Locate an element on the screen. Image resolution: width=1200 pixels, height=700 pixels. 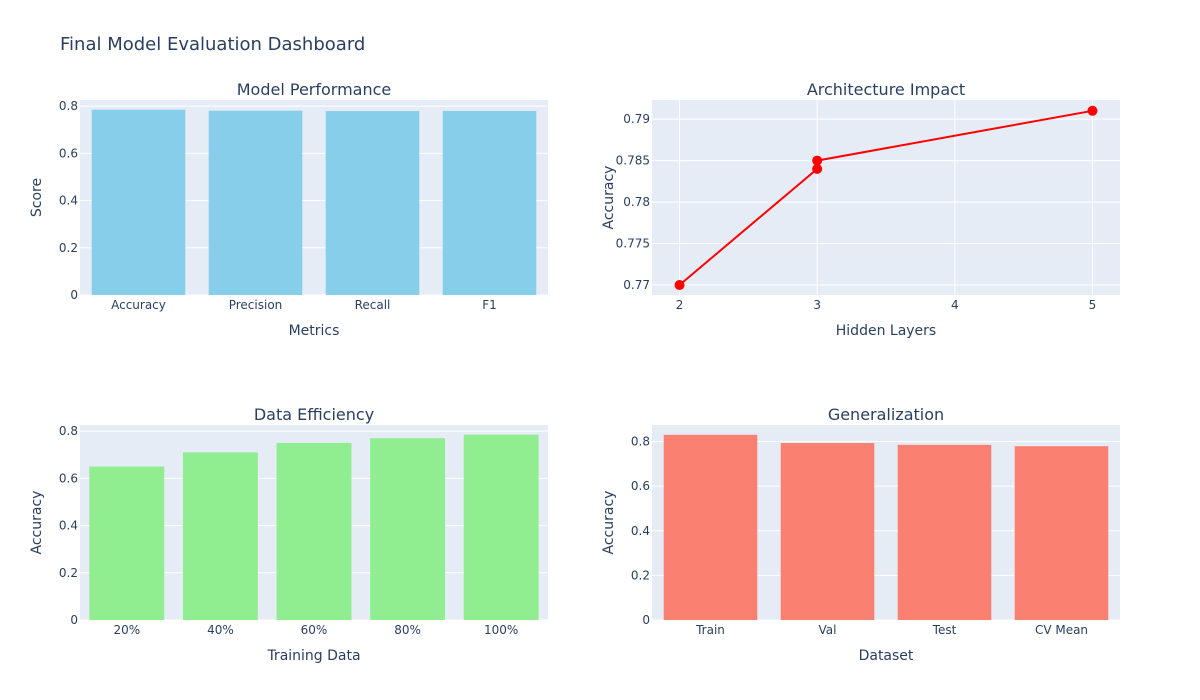
x-axis-title: Hidden Layers is located at coordinates (886, 331).